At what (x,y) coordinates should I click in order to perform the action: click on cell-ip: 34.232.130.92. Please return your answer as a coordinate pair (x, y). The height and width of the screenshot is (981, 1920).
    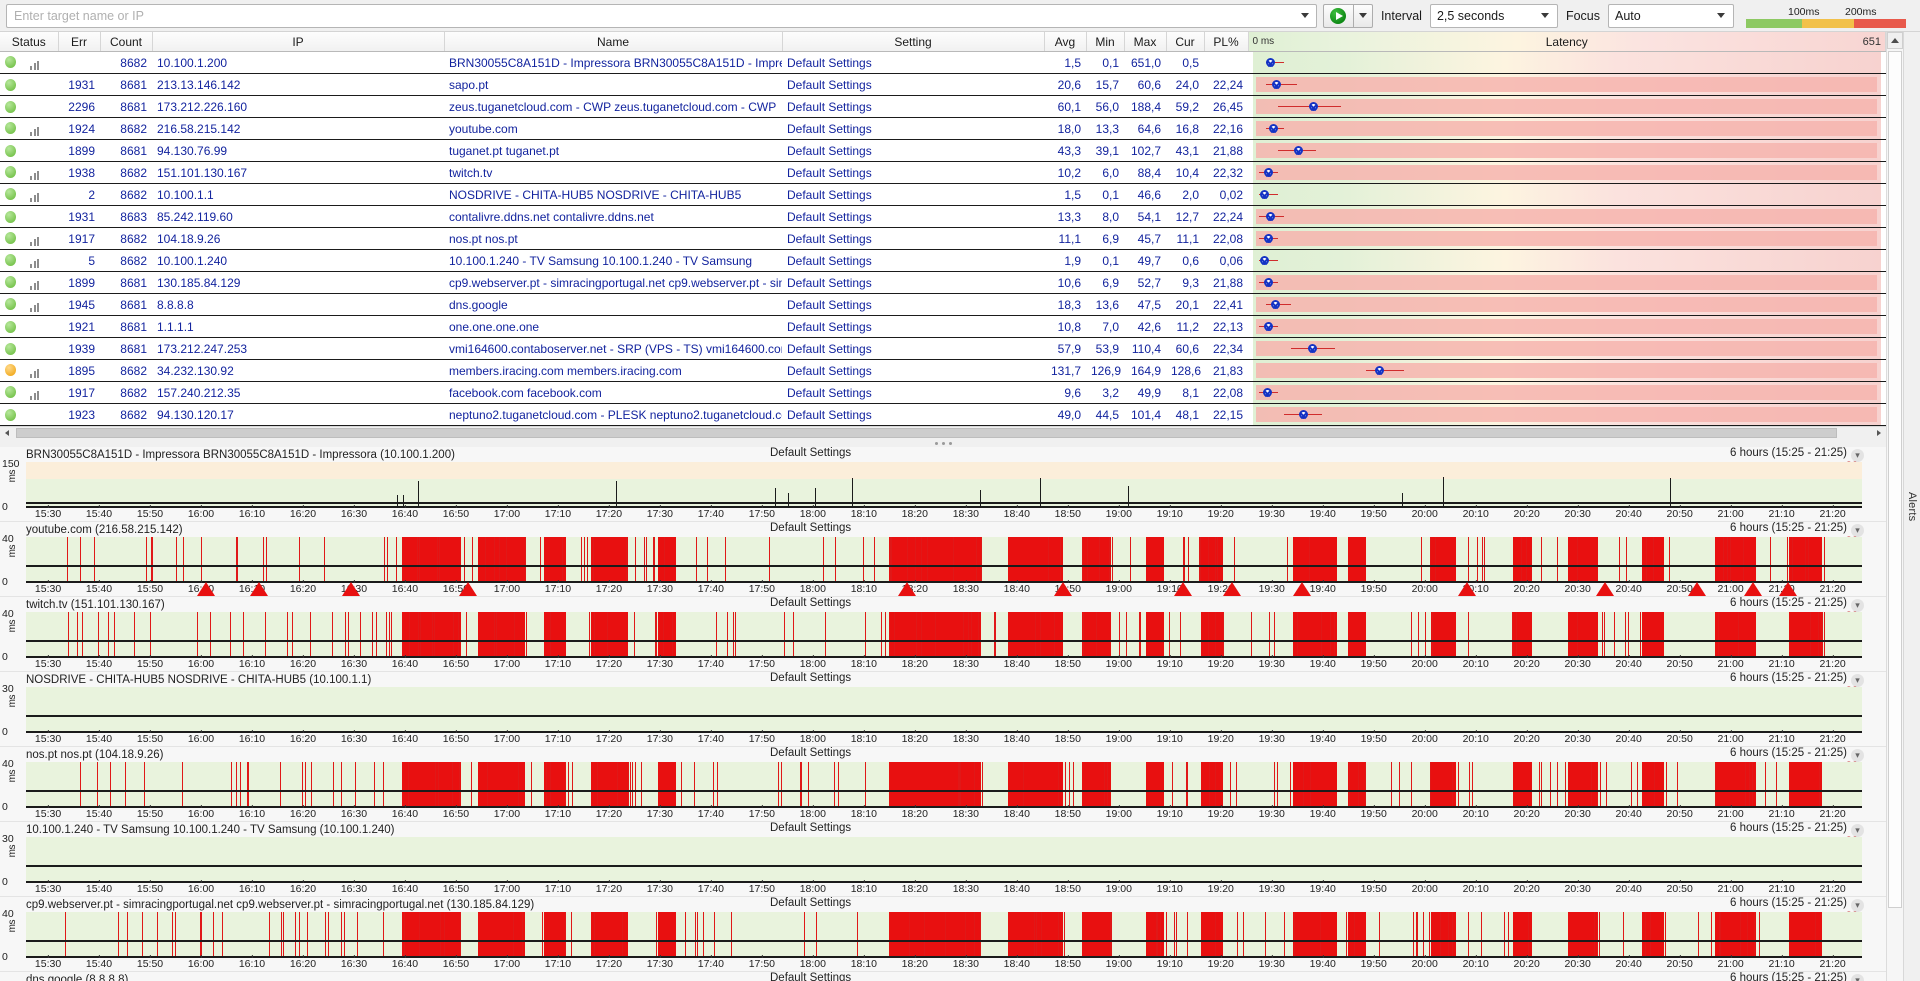
    Looking at the image, I should click on (298, 370).